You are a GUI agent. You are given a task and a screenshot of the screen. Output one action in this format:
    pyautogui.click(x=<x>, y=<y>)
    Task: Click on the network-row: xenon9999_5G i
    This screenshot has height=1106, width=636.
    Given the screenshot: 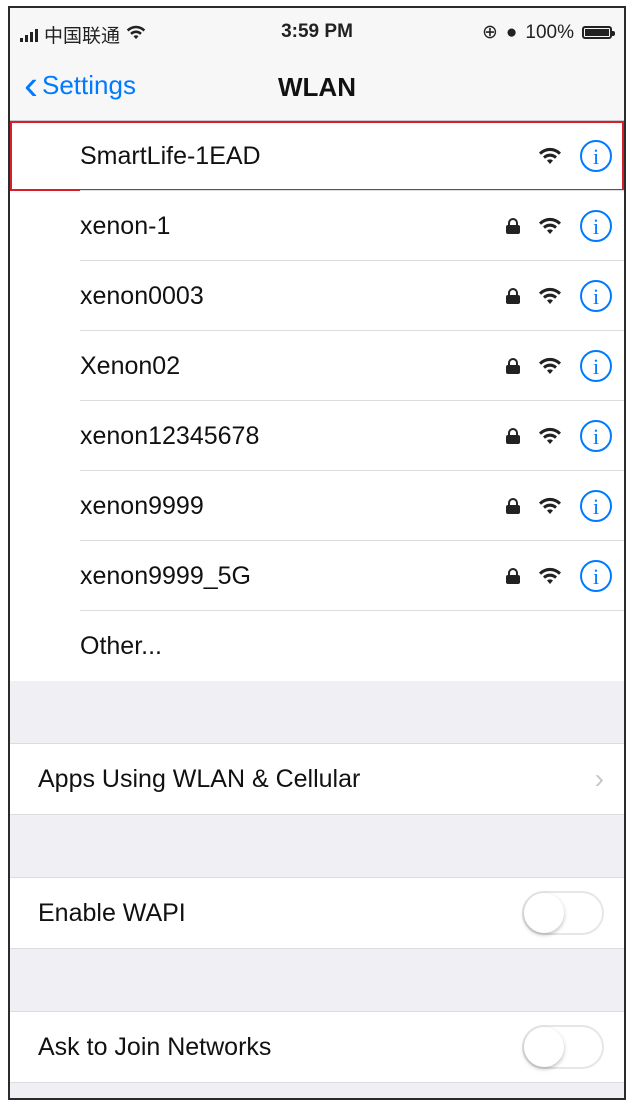 What is the action you would take?
    pyautogui.click(x=317, y=576)
    